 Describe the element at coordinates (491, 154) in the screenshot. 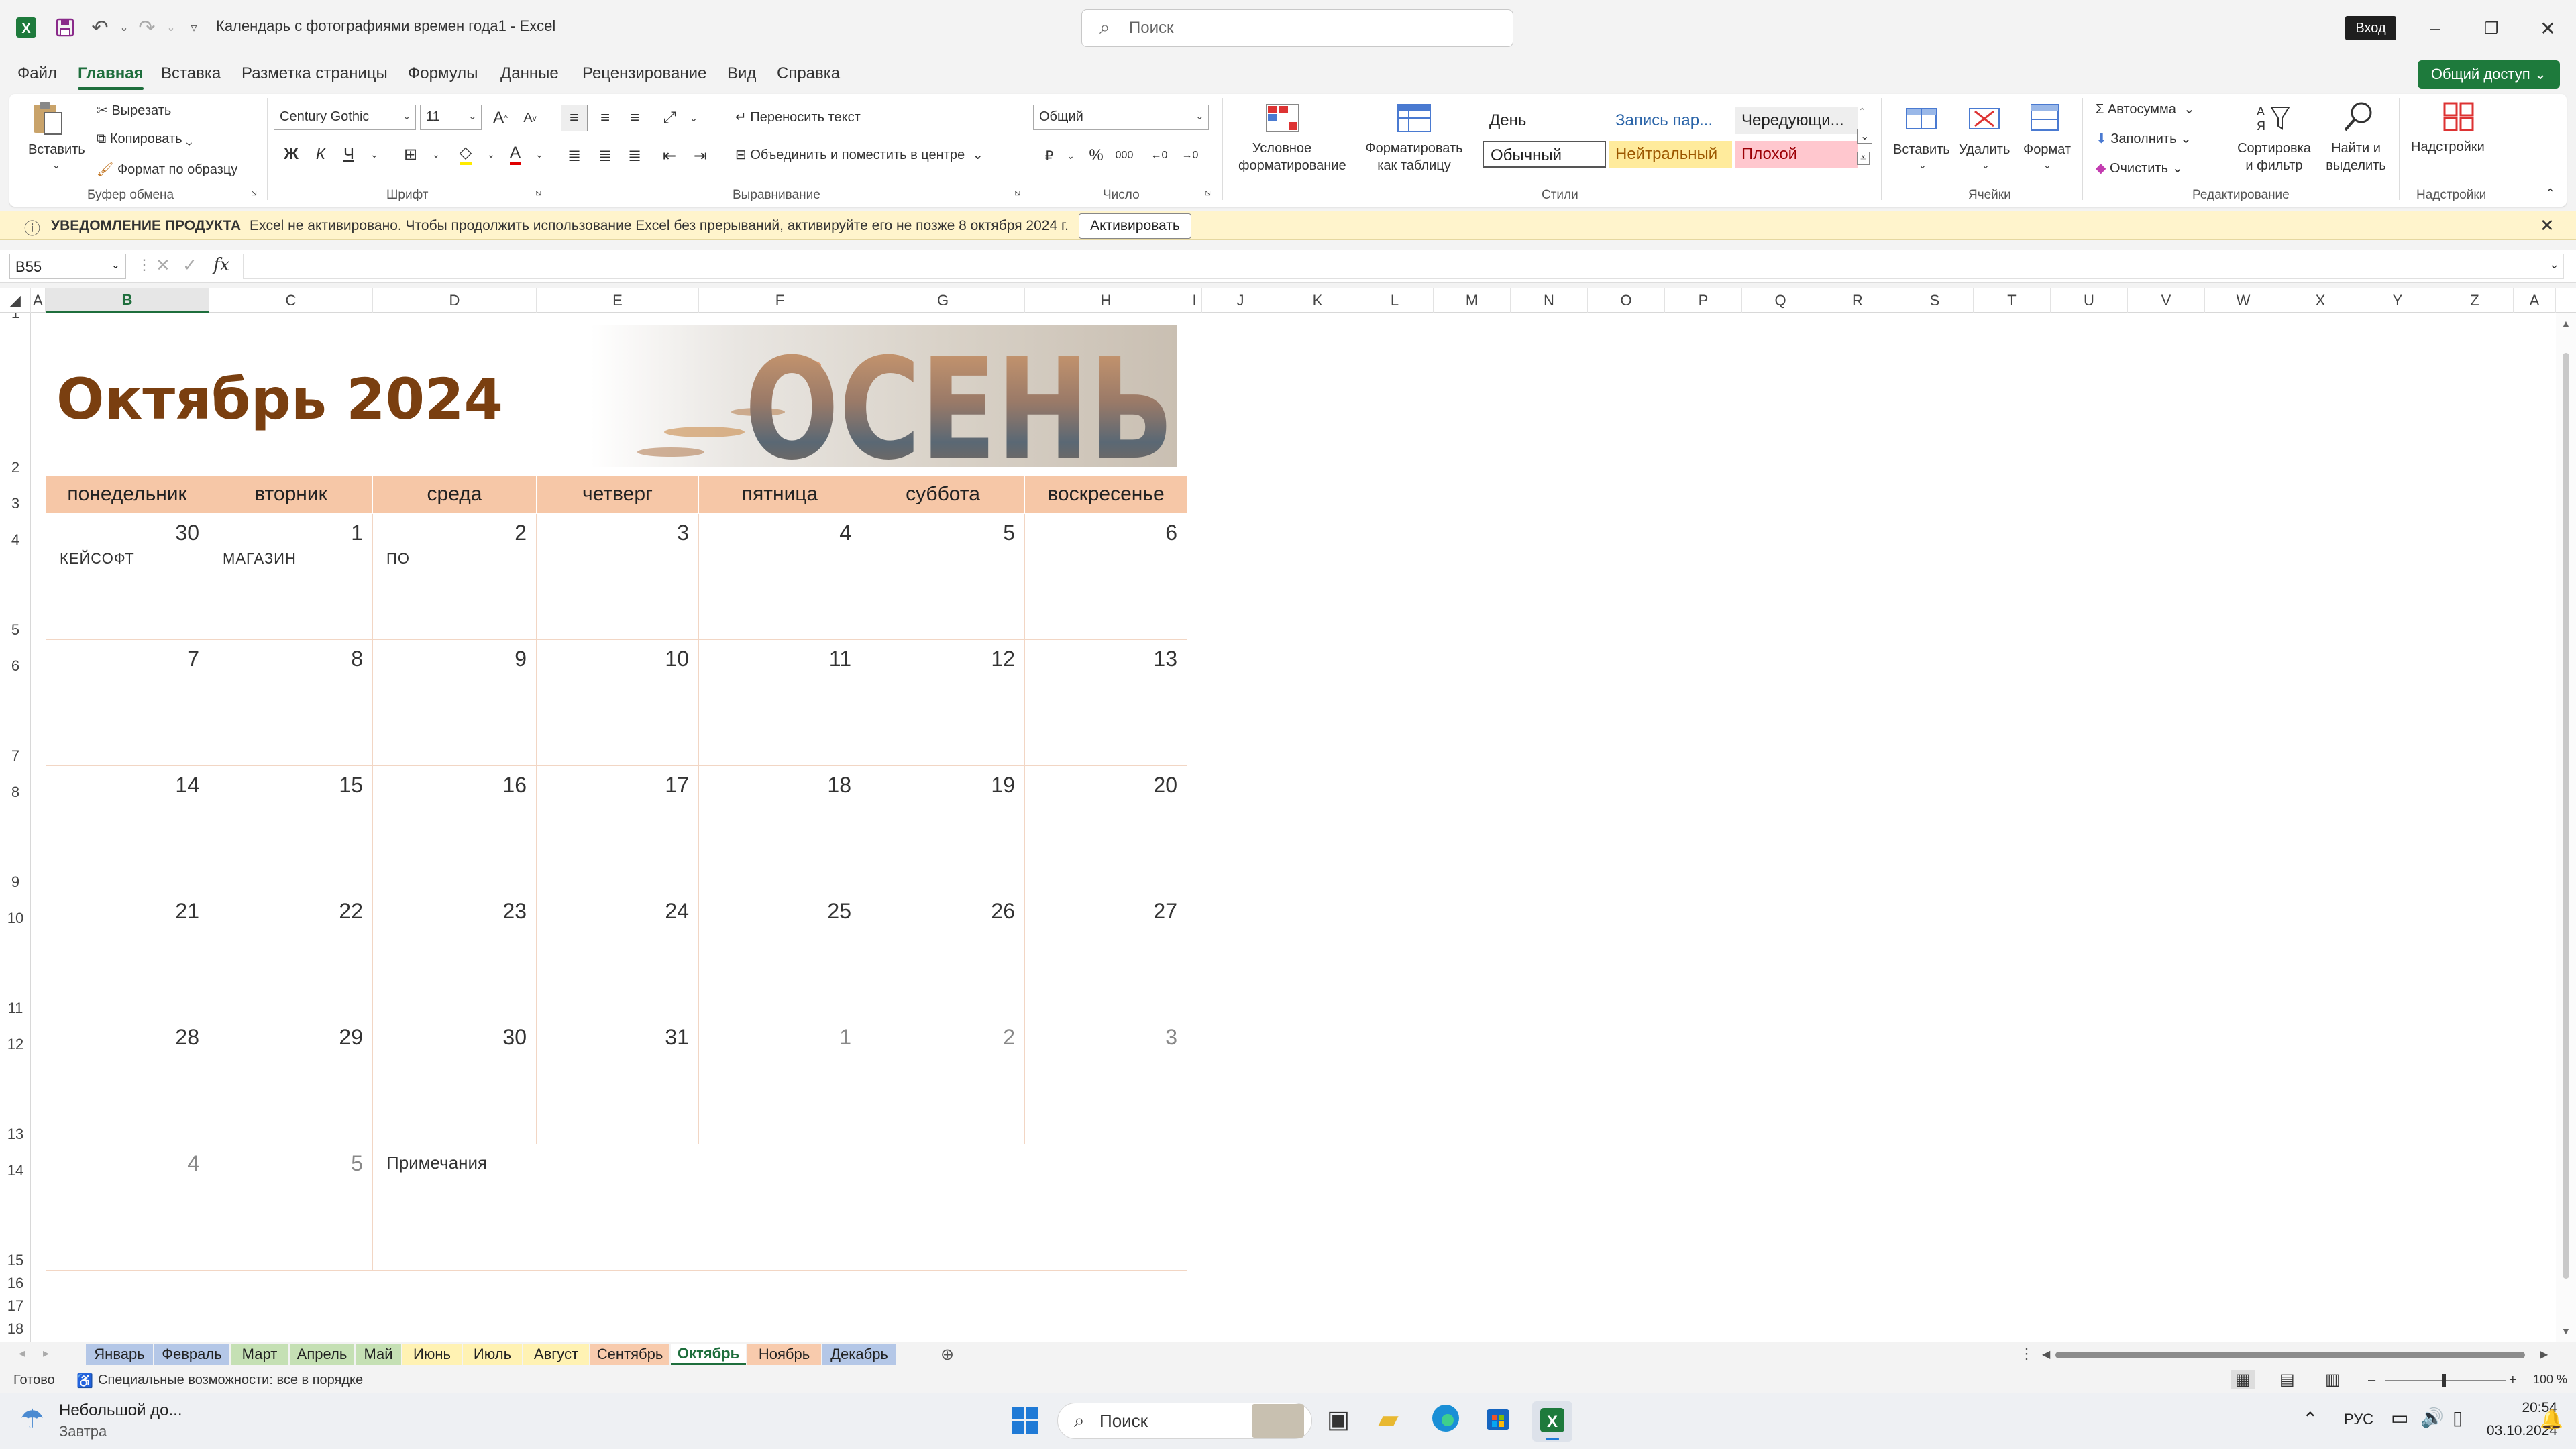

I see `fill-color-dropdown-icon: ⌄` at that location.